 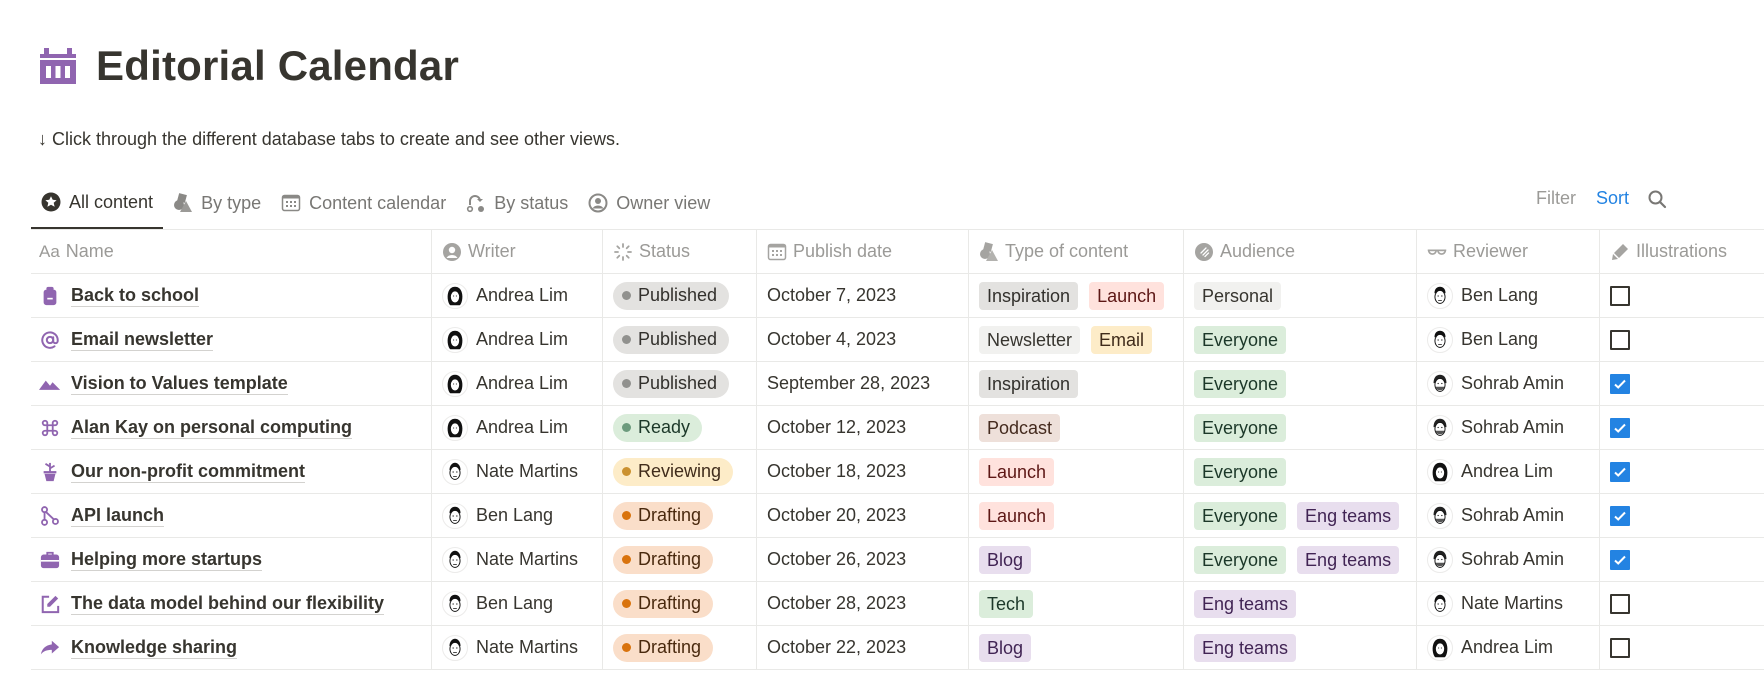 I want to click on page-link: Vision to Values template, so click(x=179, y=383).